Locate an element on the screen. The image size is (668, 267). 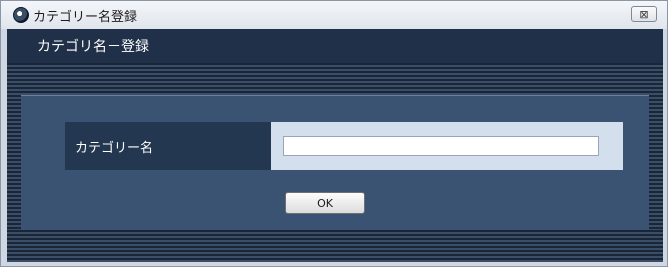
close-button: ⊠ is located at coordinates (644, 14).